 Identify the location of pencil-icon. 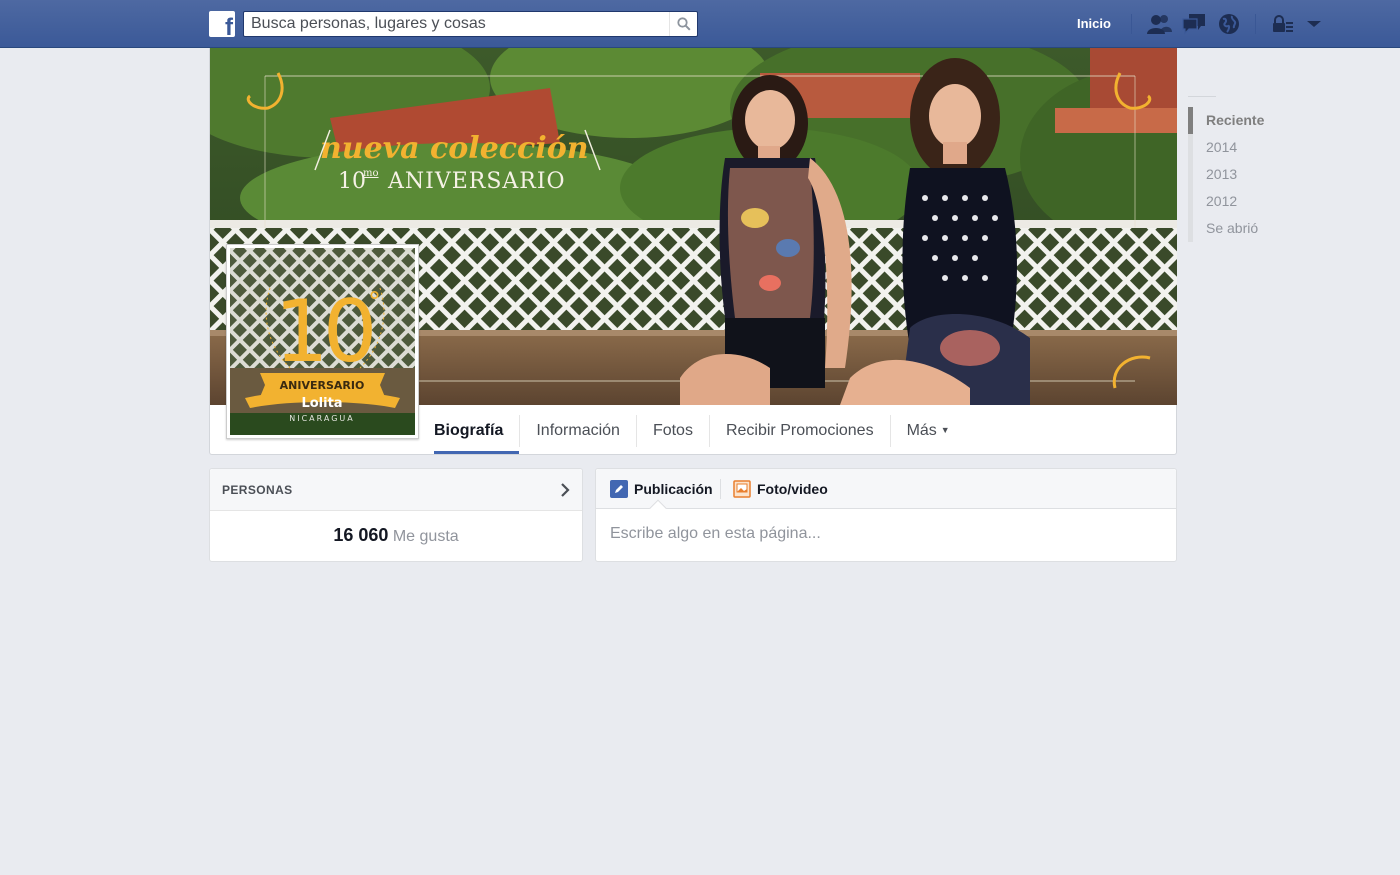
(619, 489).